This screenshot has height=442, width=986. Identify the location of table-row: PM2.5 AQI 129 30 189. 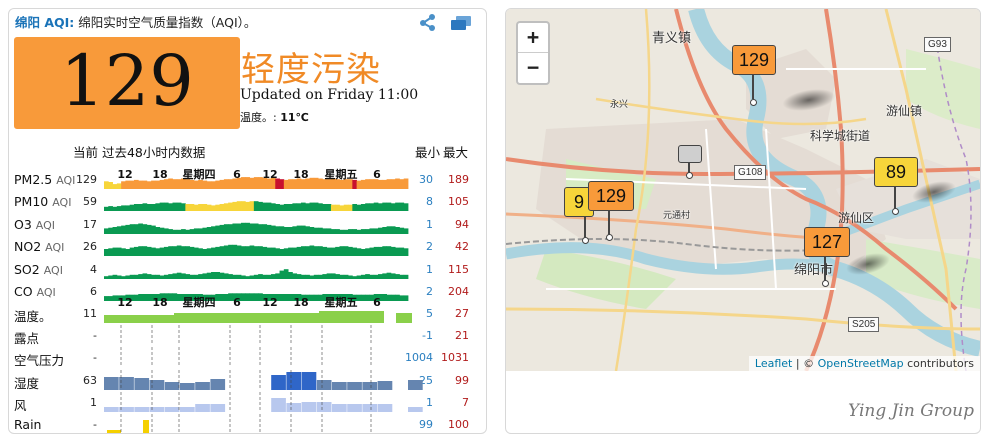
(247, 180).